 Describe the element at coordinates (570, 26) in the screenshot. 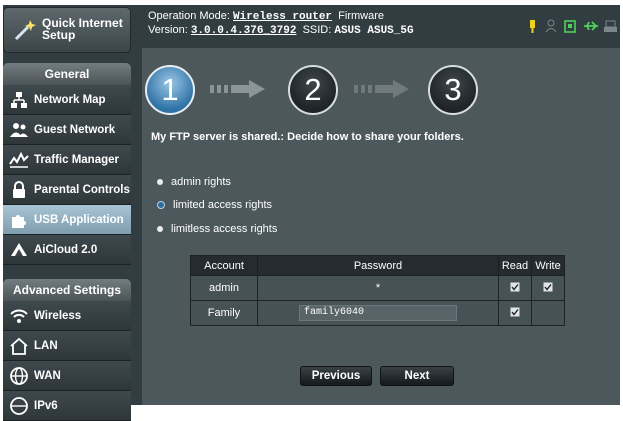

I see `storage-status-icon` at that location.